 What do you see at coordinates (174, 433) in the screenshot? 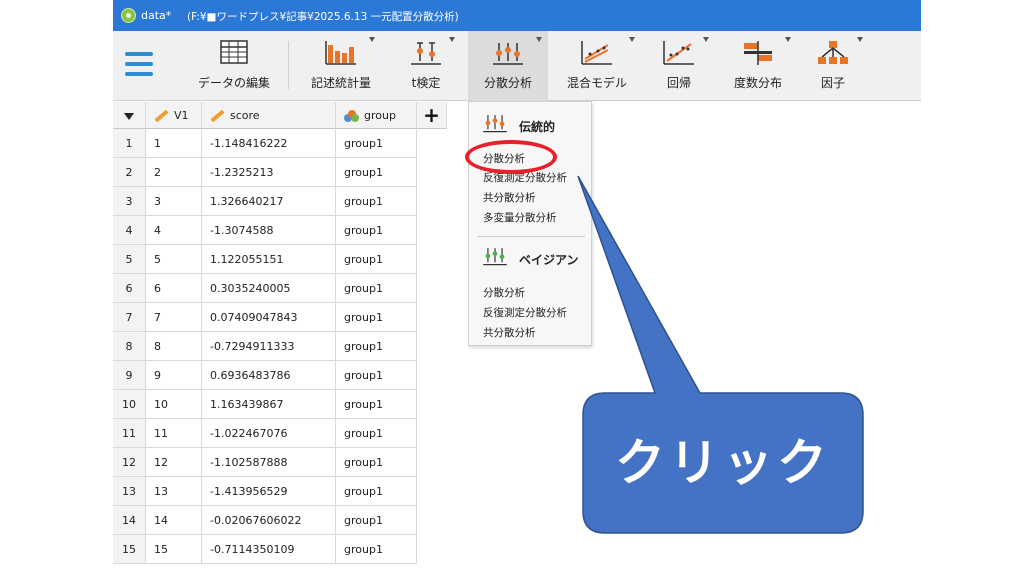
I see `cell-v1: 11` at bounding box center [174, 433].